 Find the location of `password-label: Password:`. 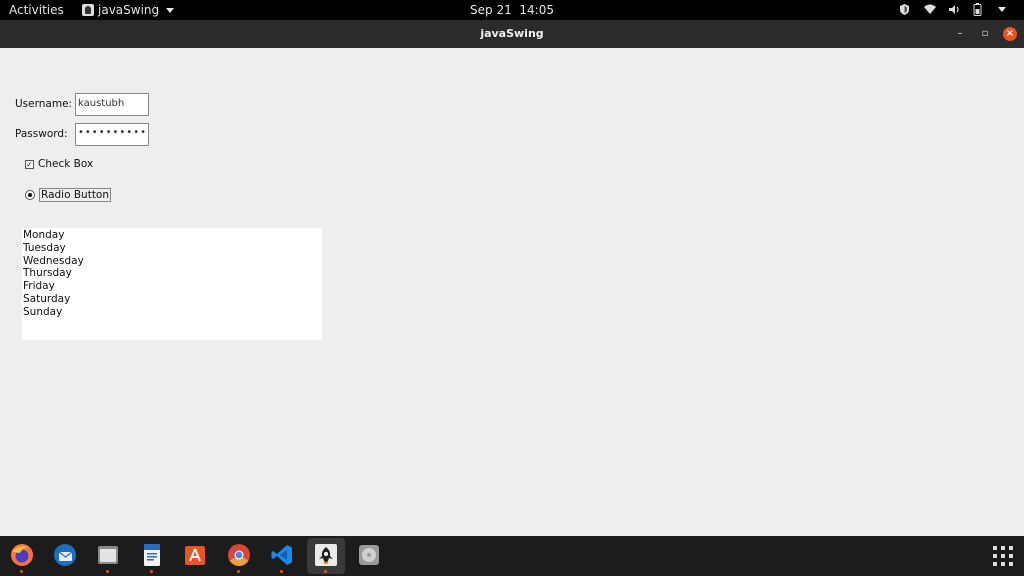

password-label: Password: is located at coordinates (41, 134).